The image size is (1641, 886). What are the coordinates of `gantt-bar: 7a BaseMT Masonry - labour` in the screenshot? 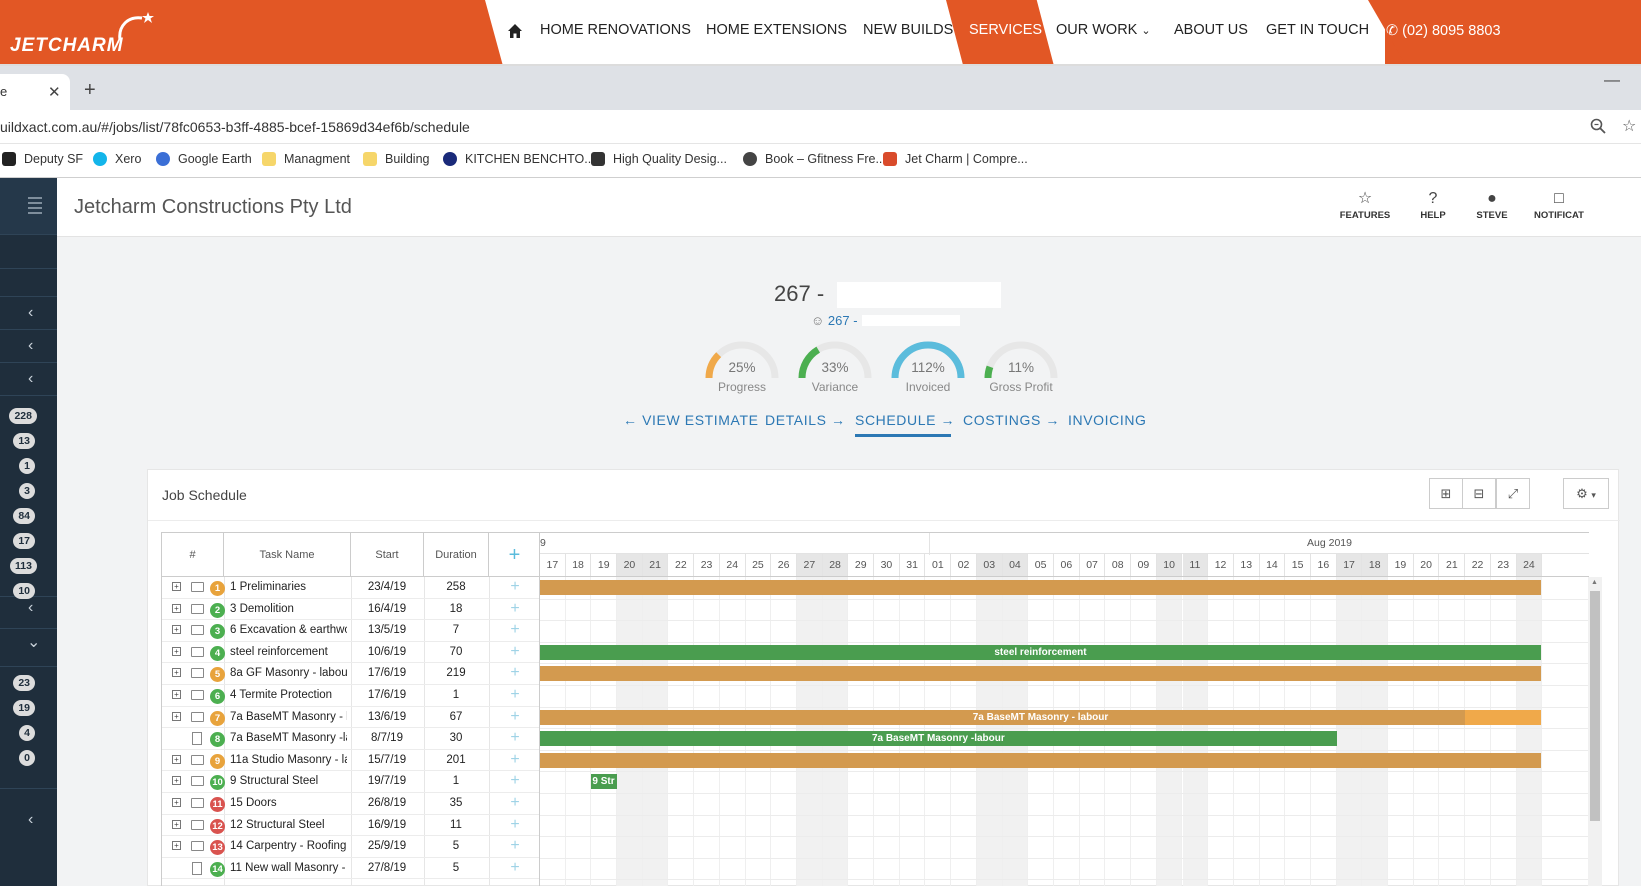 It's located at (1040, 717).